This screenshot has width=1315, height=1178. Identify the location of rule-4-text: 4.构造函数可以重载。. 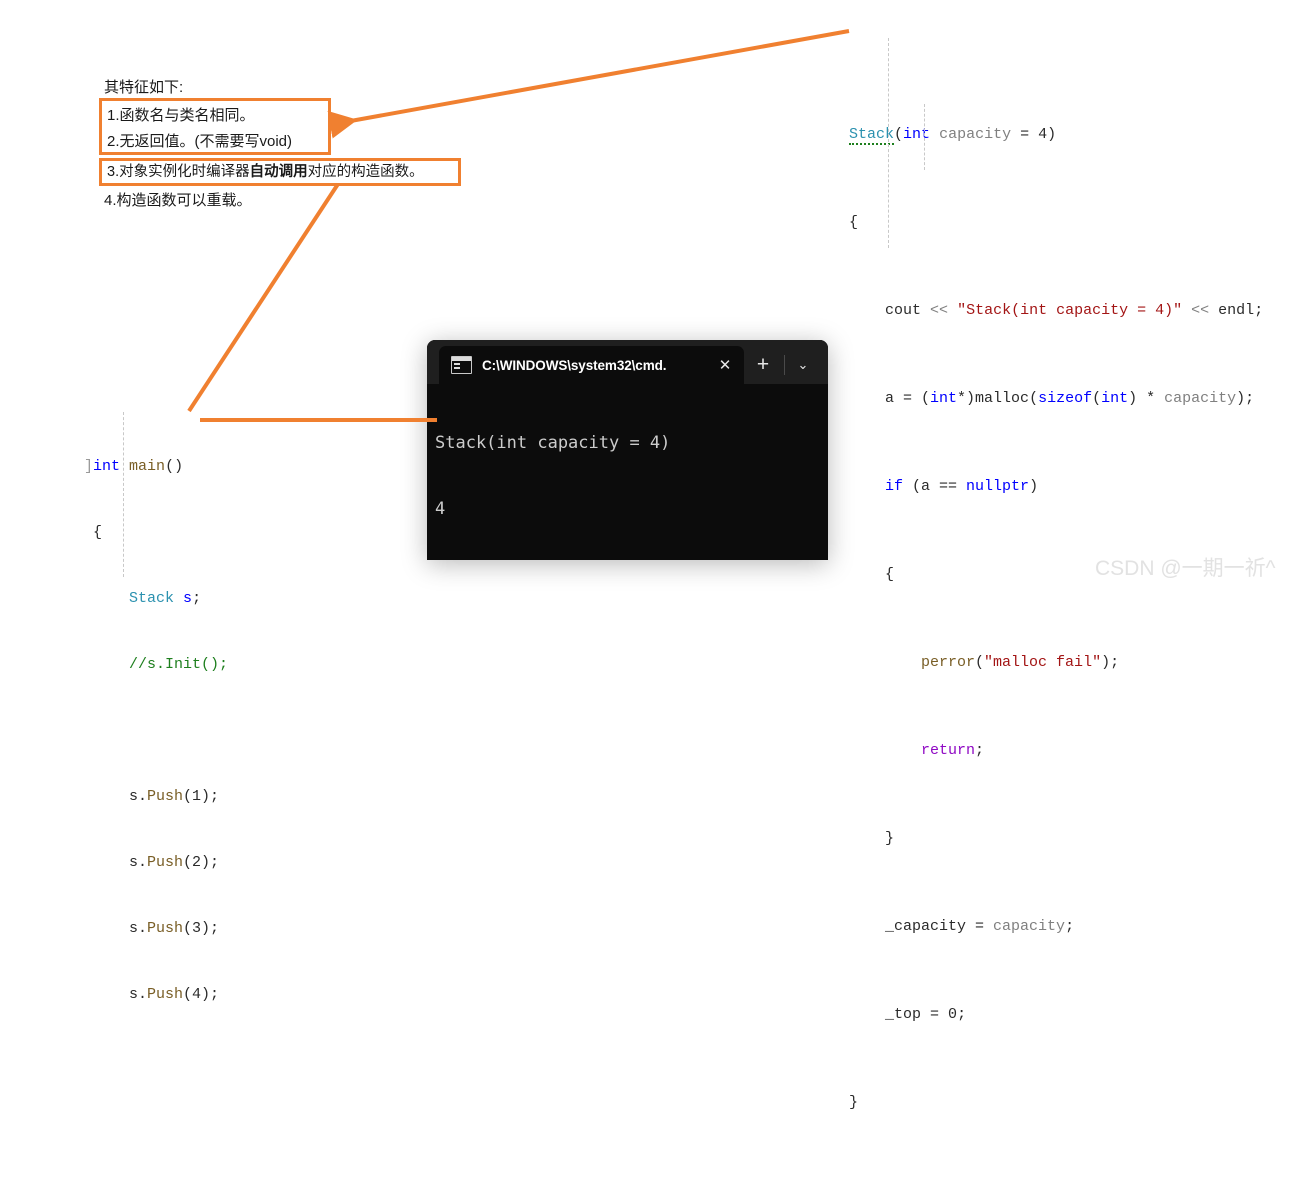
(178, 200).